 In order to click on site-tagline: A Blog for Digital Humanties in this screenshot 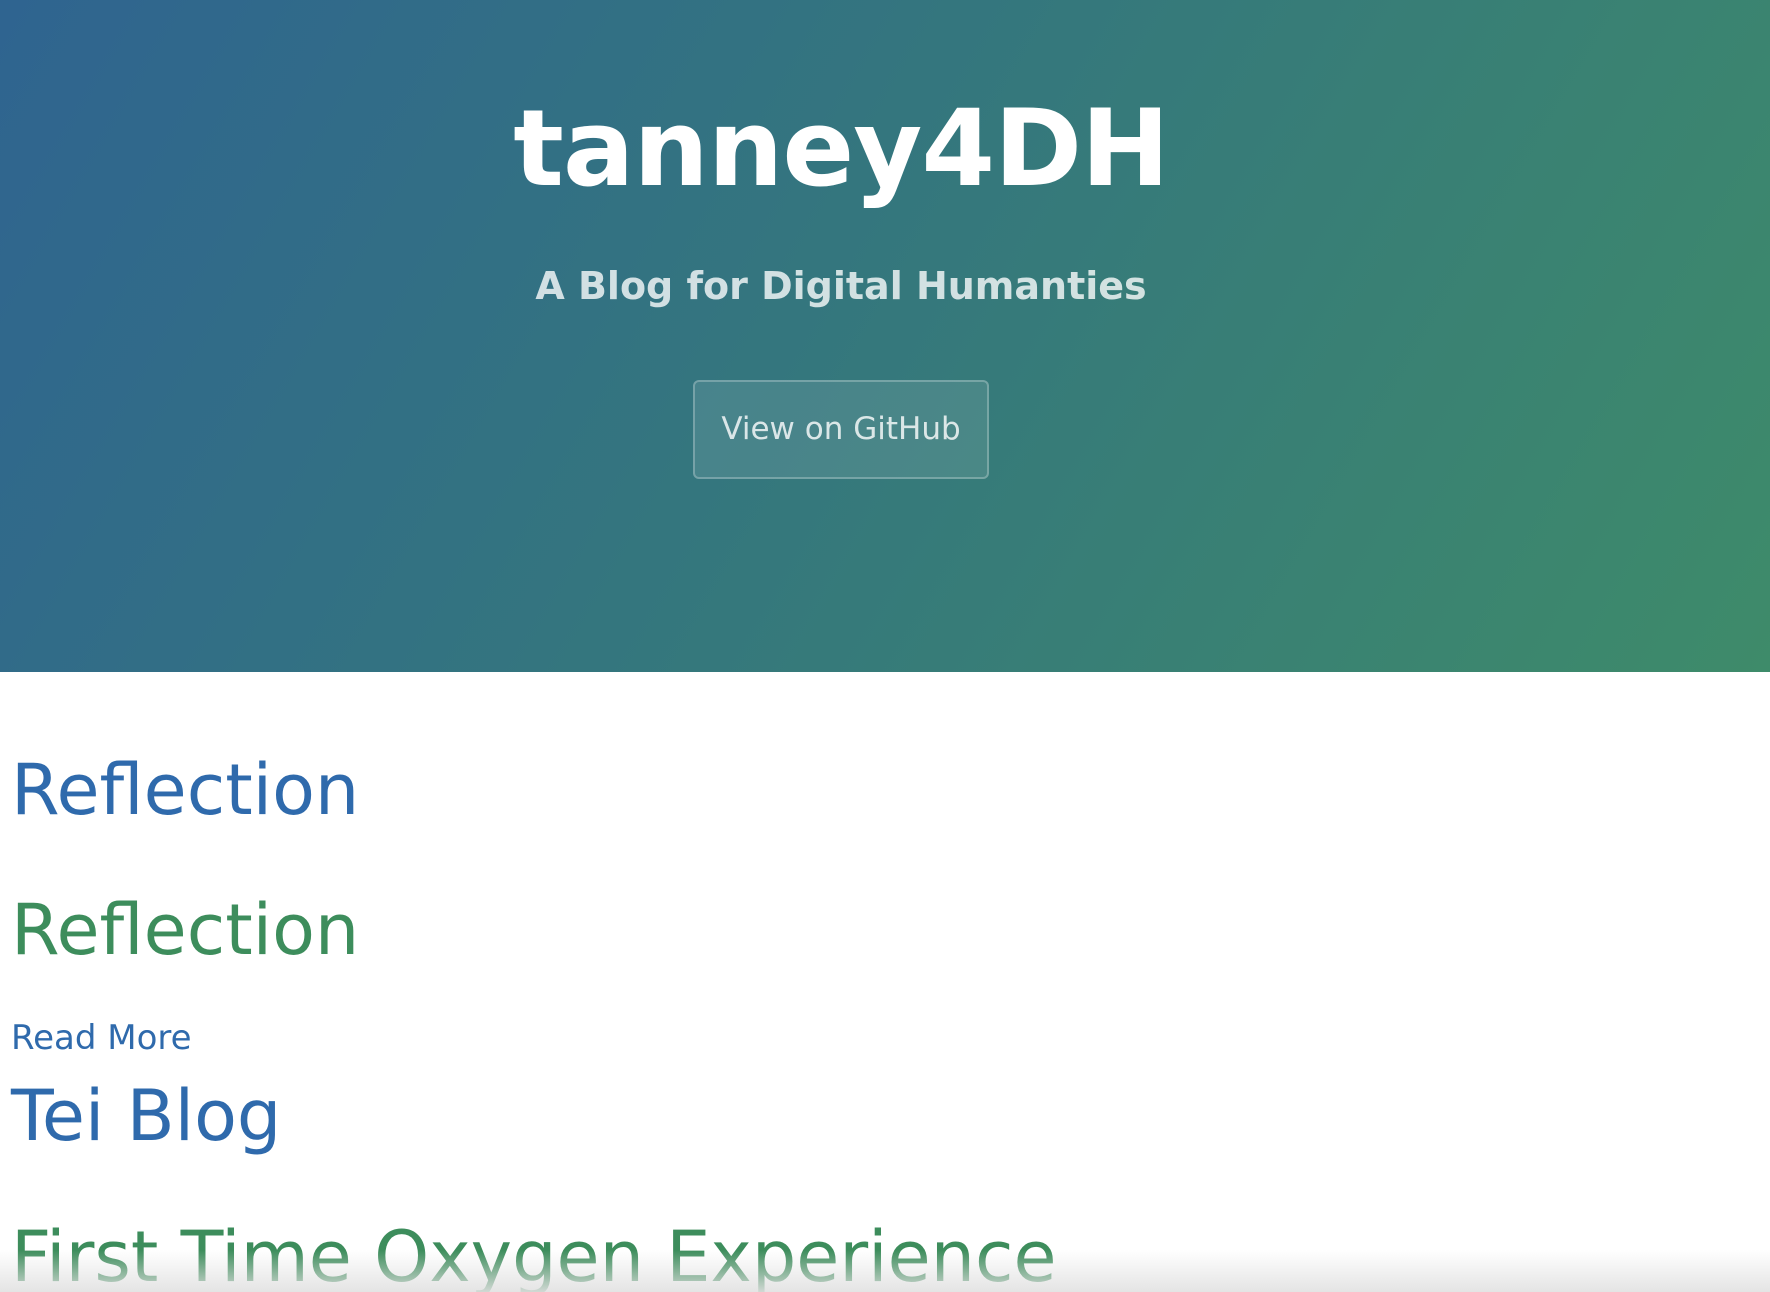, I will do `click(841, 286)`.